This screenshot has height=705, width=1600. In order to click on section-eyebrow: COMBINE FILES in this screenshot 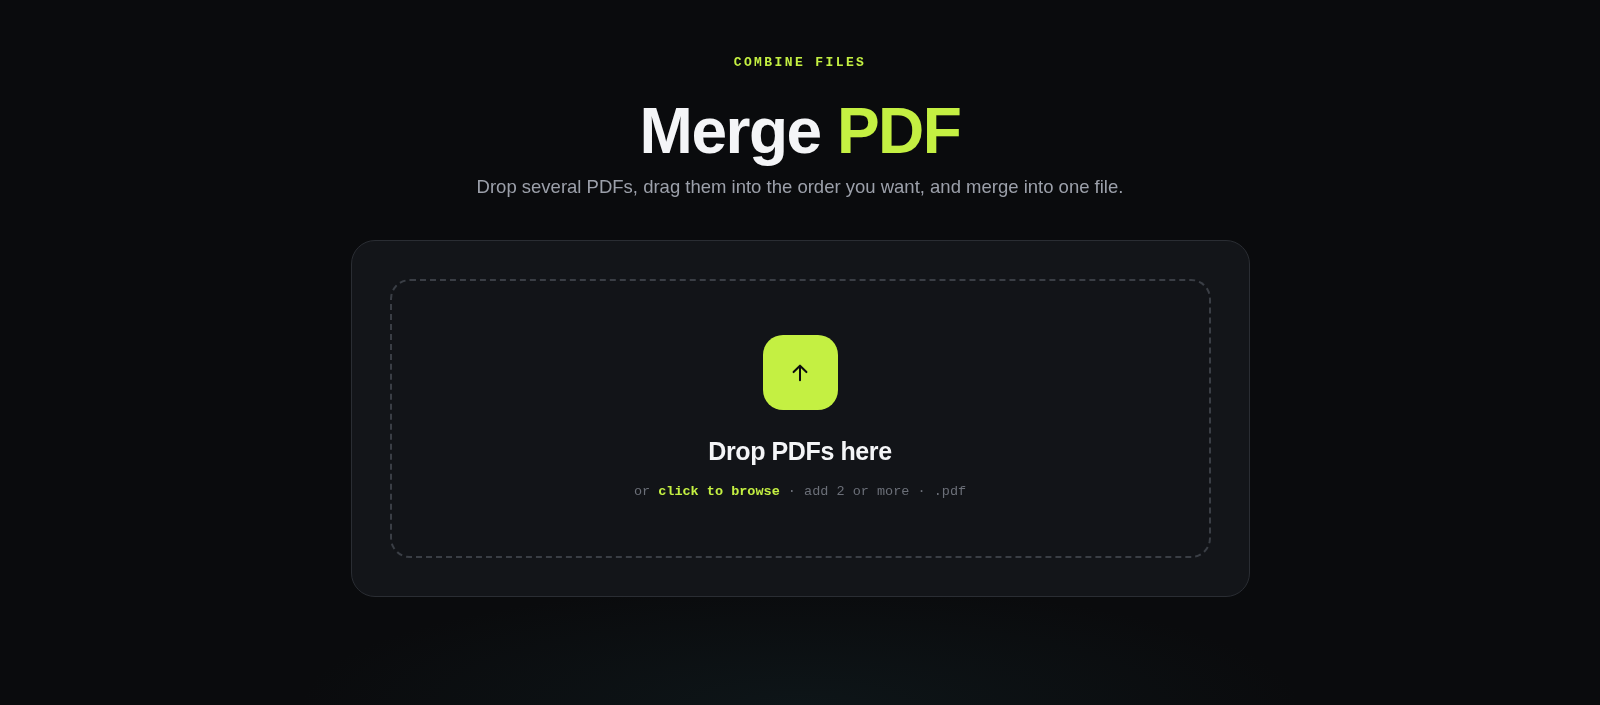, I will do `click(800, 63)`.